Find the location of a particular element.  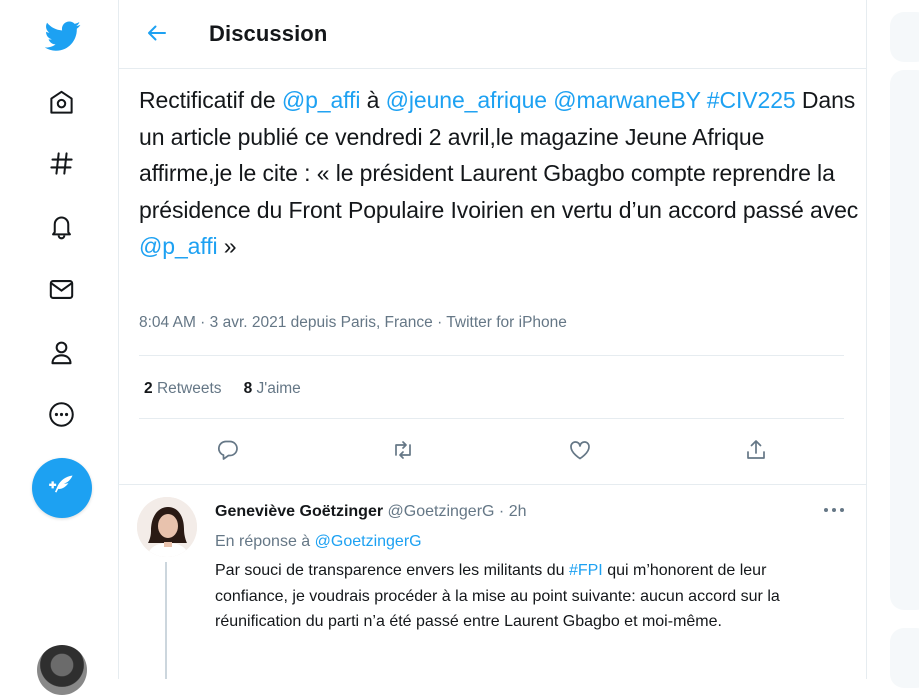

replying-to-prefix: En réponse à is located at coordinates (263, 541).